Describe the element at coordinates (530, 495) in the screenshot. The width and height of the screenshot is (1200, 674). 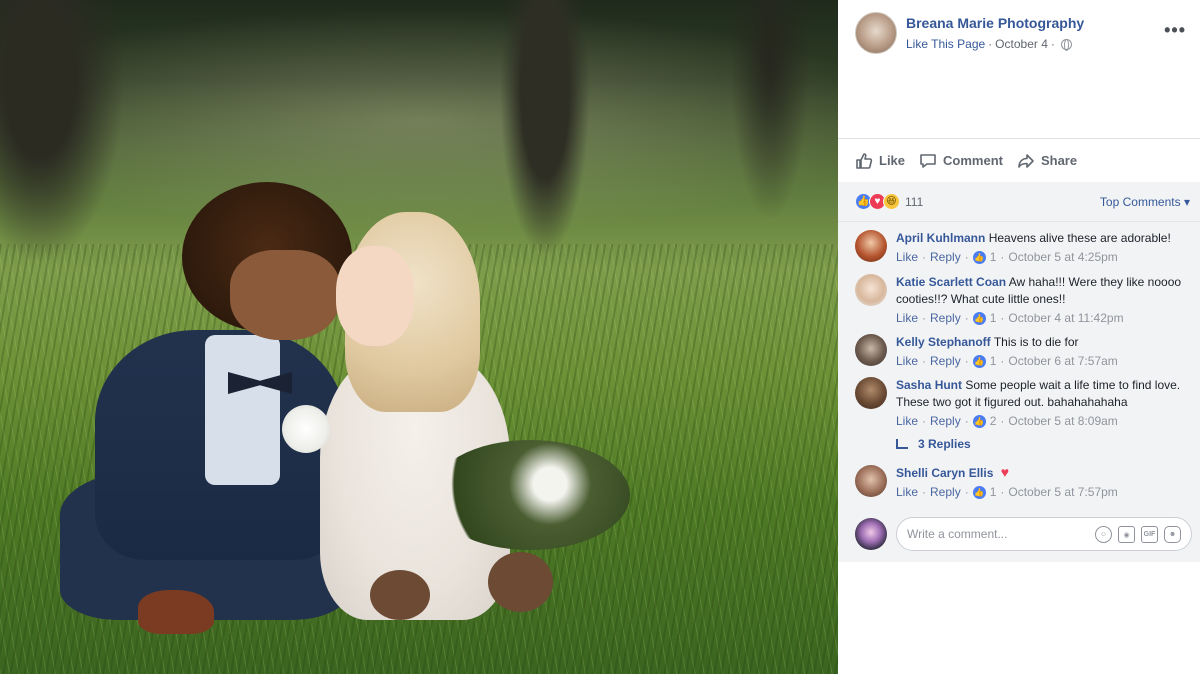
I see `photo-bouquet` at that location.